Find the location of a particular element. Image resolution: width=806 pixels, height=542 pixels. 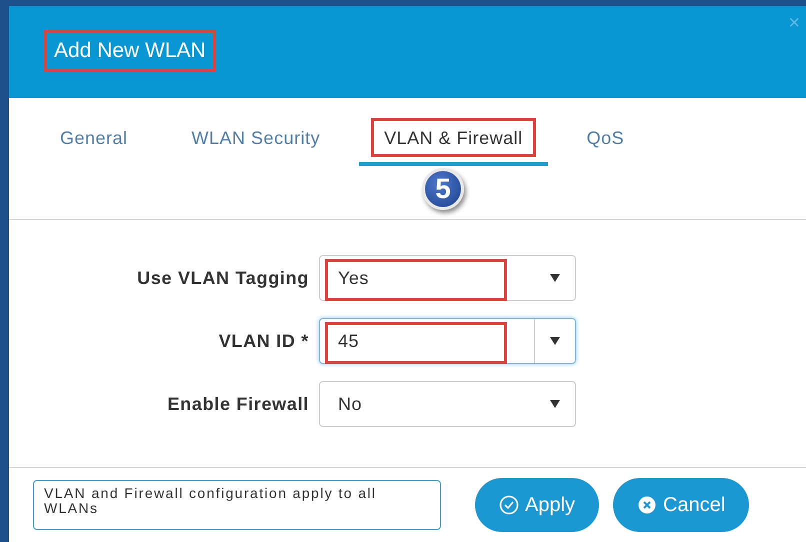

cancel-button: Cancel is located at coordinates (681, 505).